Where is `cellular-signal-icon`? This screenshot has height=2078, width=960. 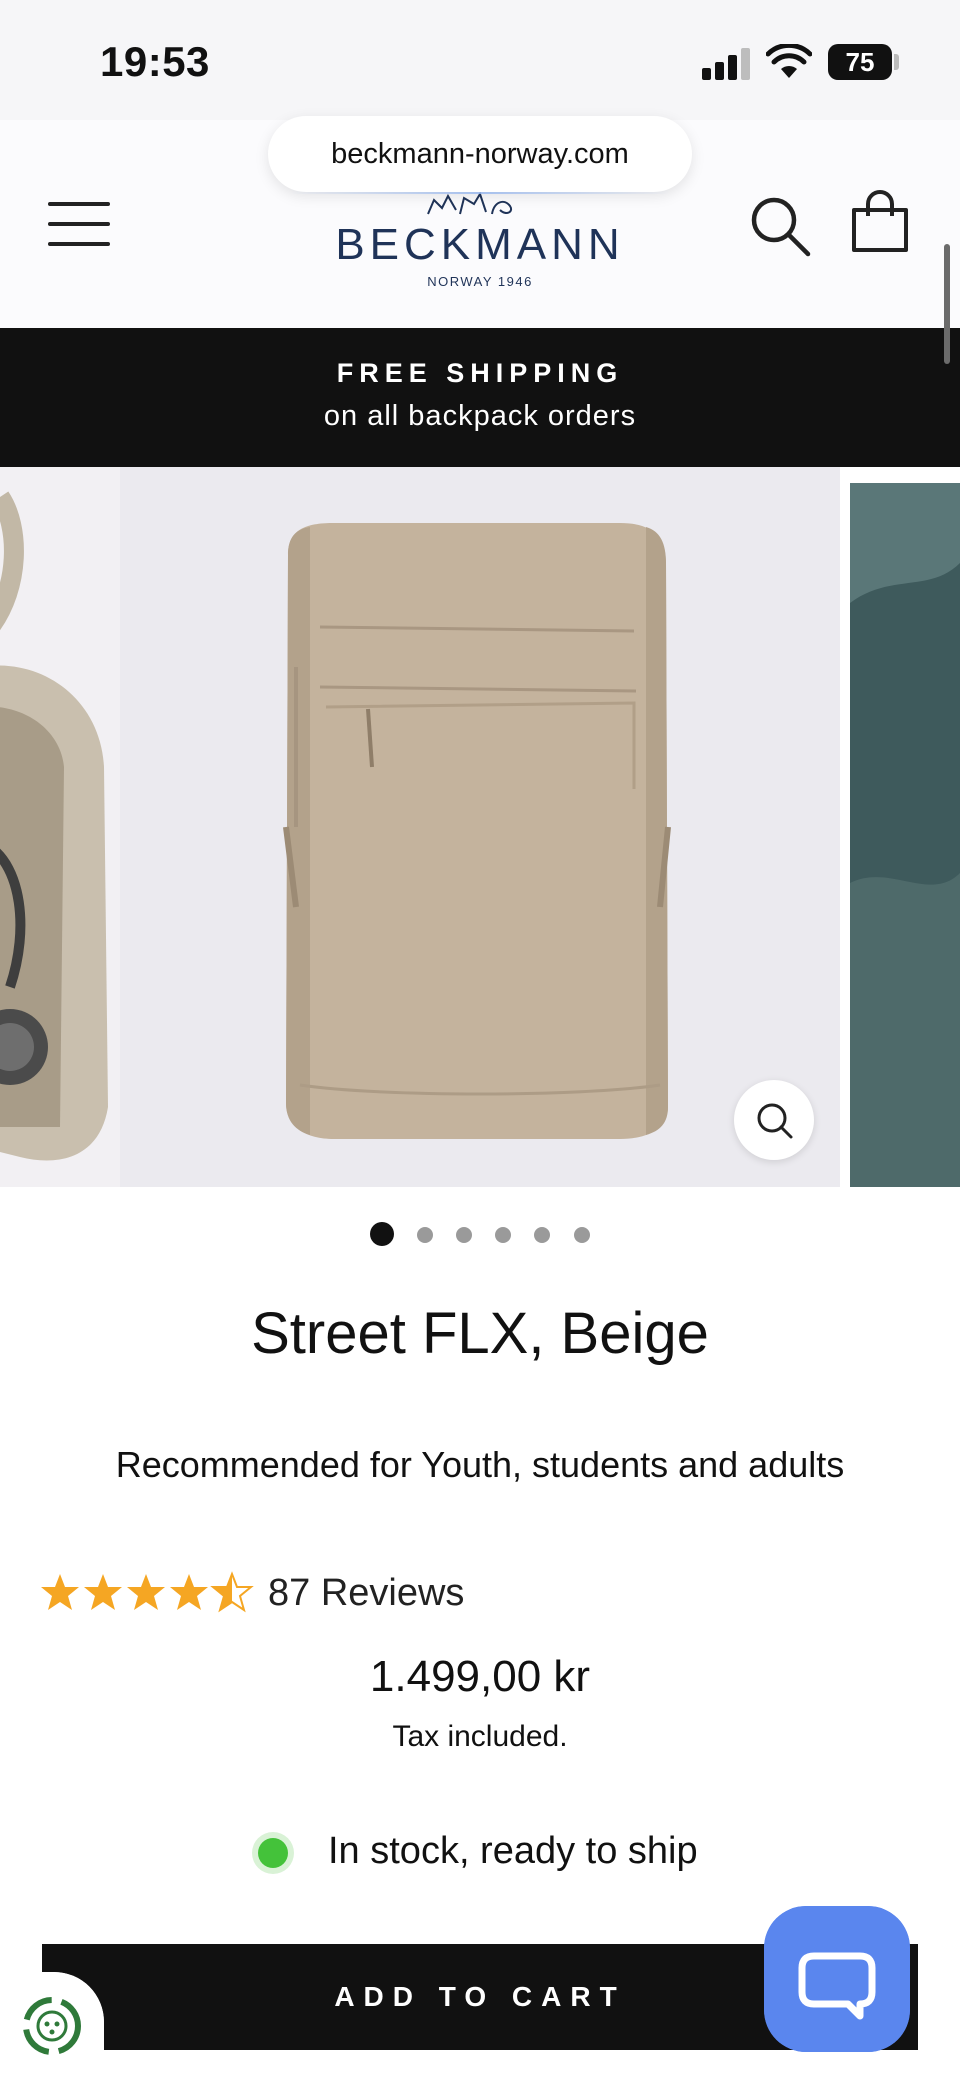
cellular-signal-icon is located at coordinates (726, 63).